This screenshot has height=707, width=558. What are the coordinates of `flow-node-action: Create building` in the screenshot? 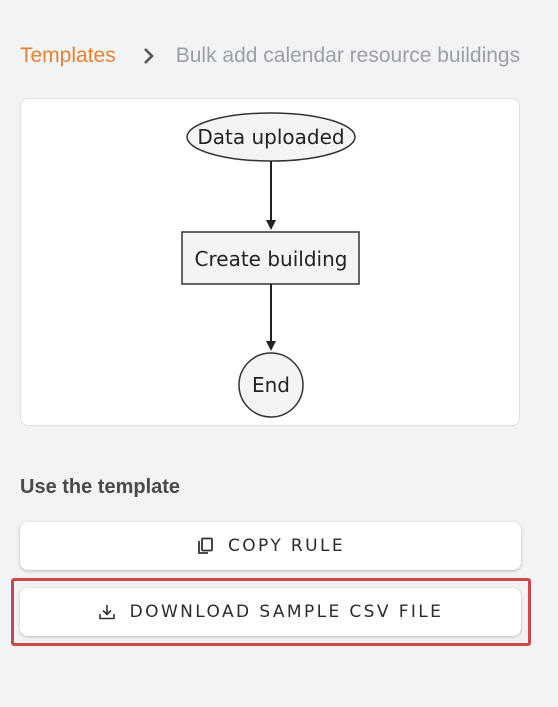 It's located at (270, 258).